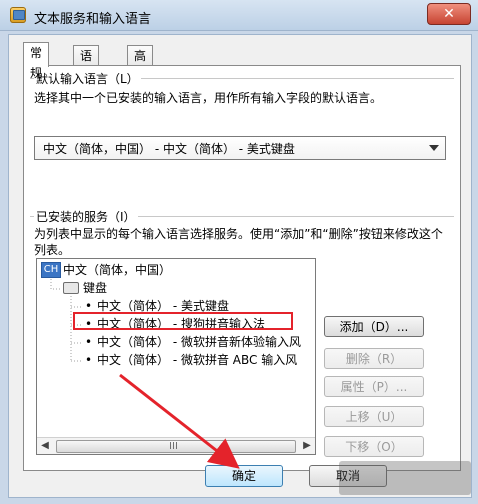  I want to click on tree-item-microsoft-pinyin-new: • 中文（简体） - 微软拼音新体验输入风, so click(193, 341).